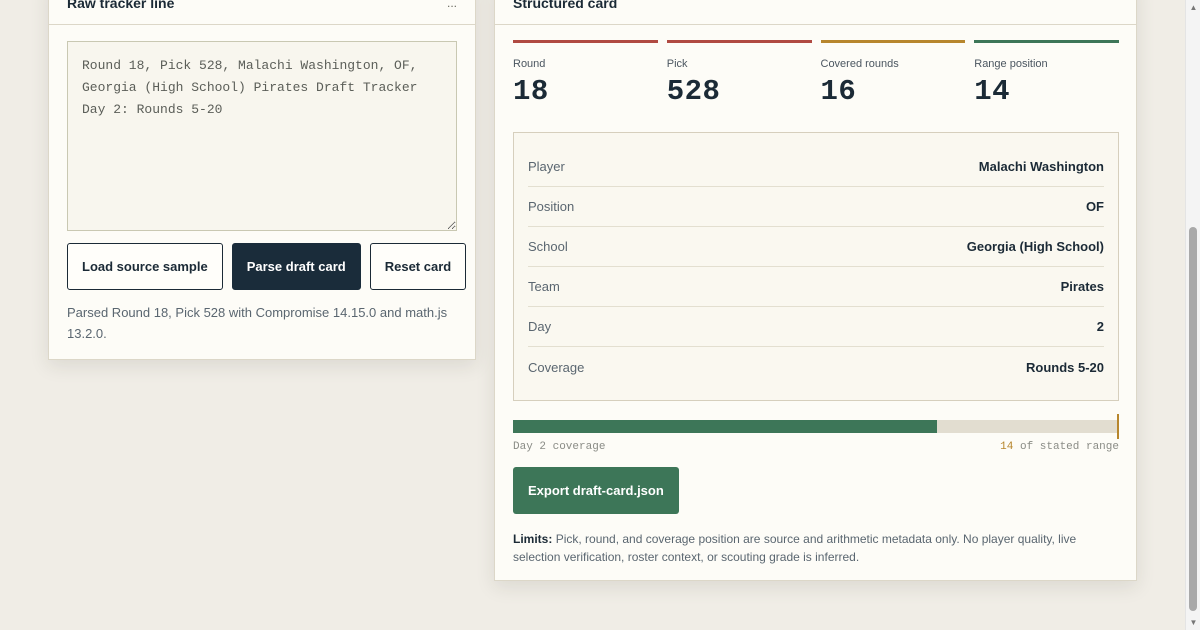 The width and height of the screenshot is (1200, 630). What do you see at coordinates (556, 367) in the screenshot?
I see `detail-label: Coverage` at bounding box center [556, 367].